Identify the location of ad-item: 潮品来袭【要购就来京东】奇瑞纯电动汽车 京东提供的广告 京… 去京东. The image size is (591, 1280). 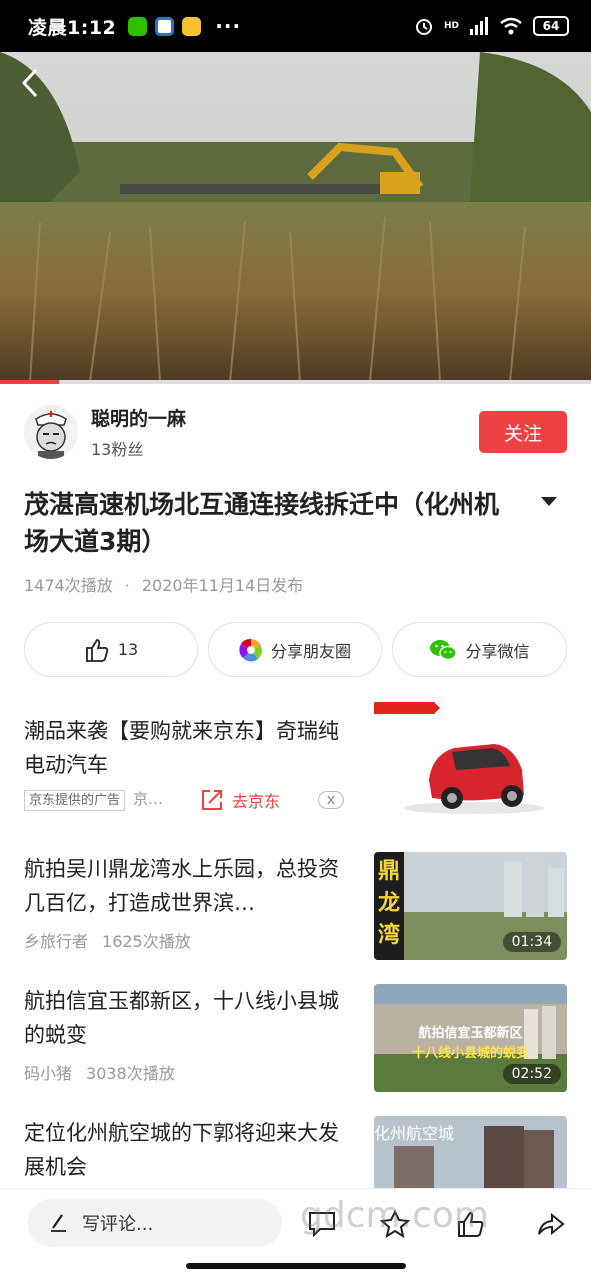
(295, 763).